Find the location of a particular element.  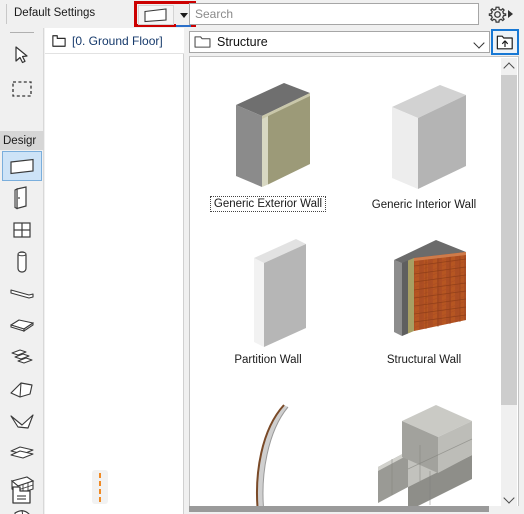

sidebar-item-arrow-select is located at coordinates (22, 55).